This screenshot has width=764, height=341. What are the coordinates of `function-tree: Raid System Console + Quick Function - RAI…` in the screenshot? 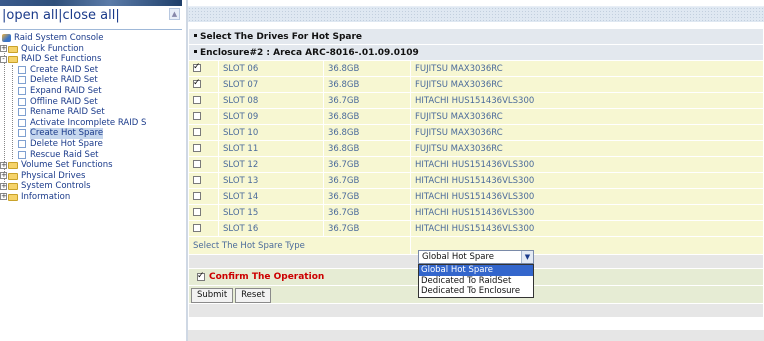 It's located at (91, 118).